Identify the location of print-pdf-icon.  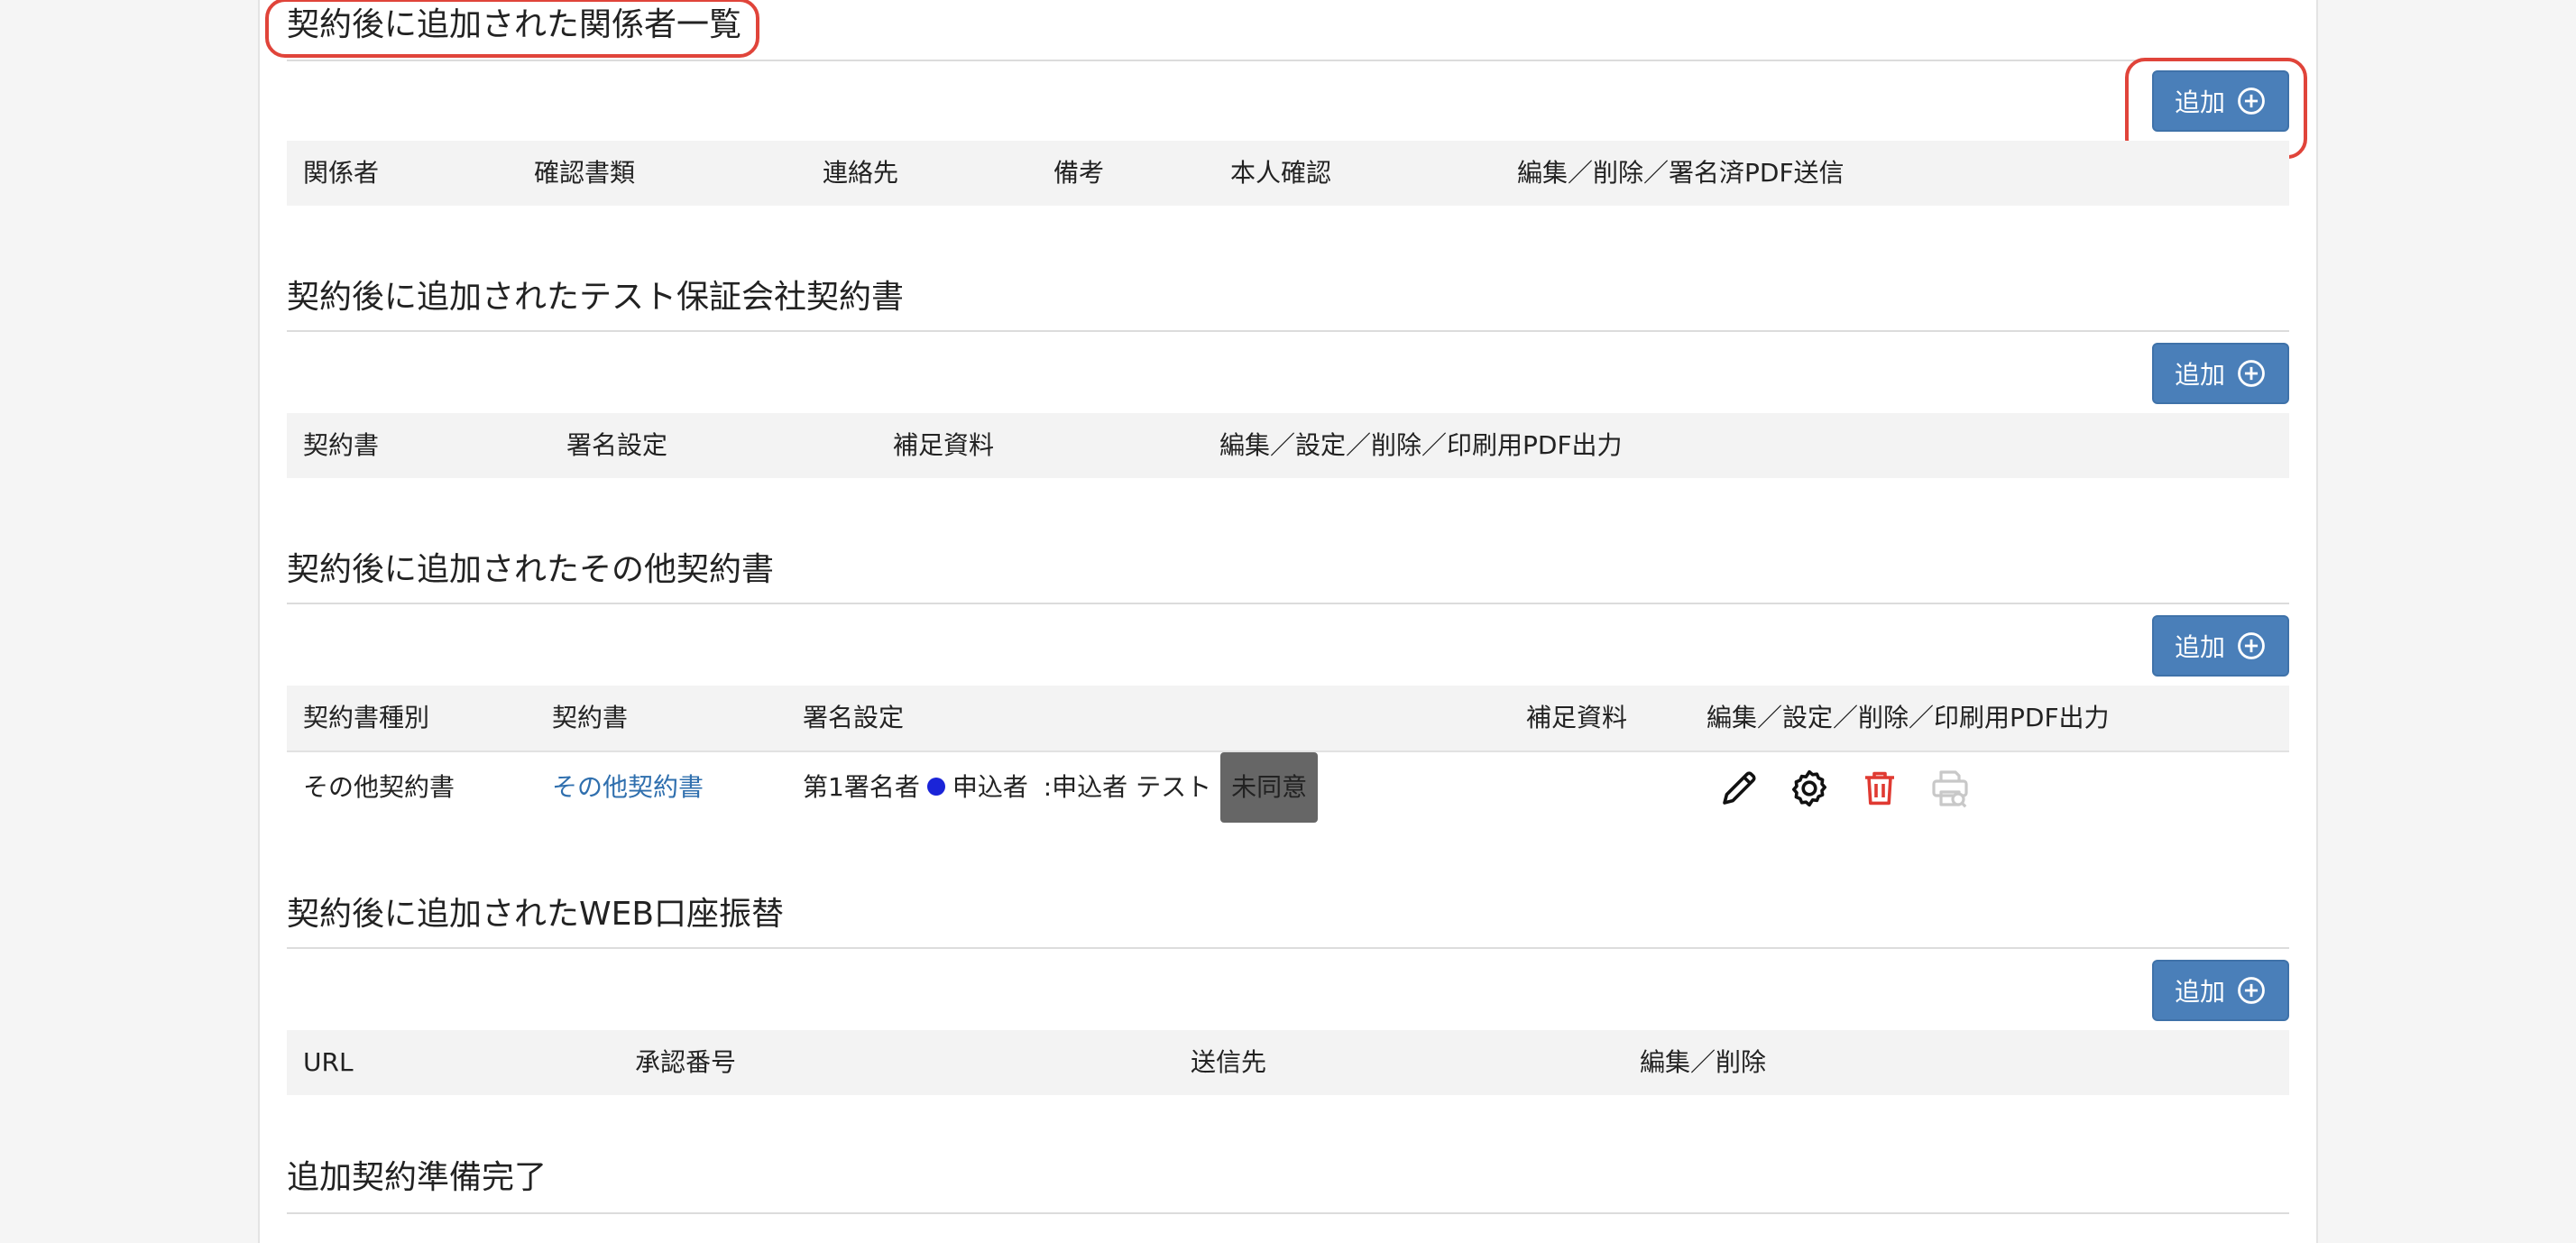
(1950, 788).